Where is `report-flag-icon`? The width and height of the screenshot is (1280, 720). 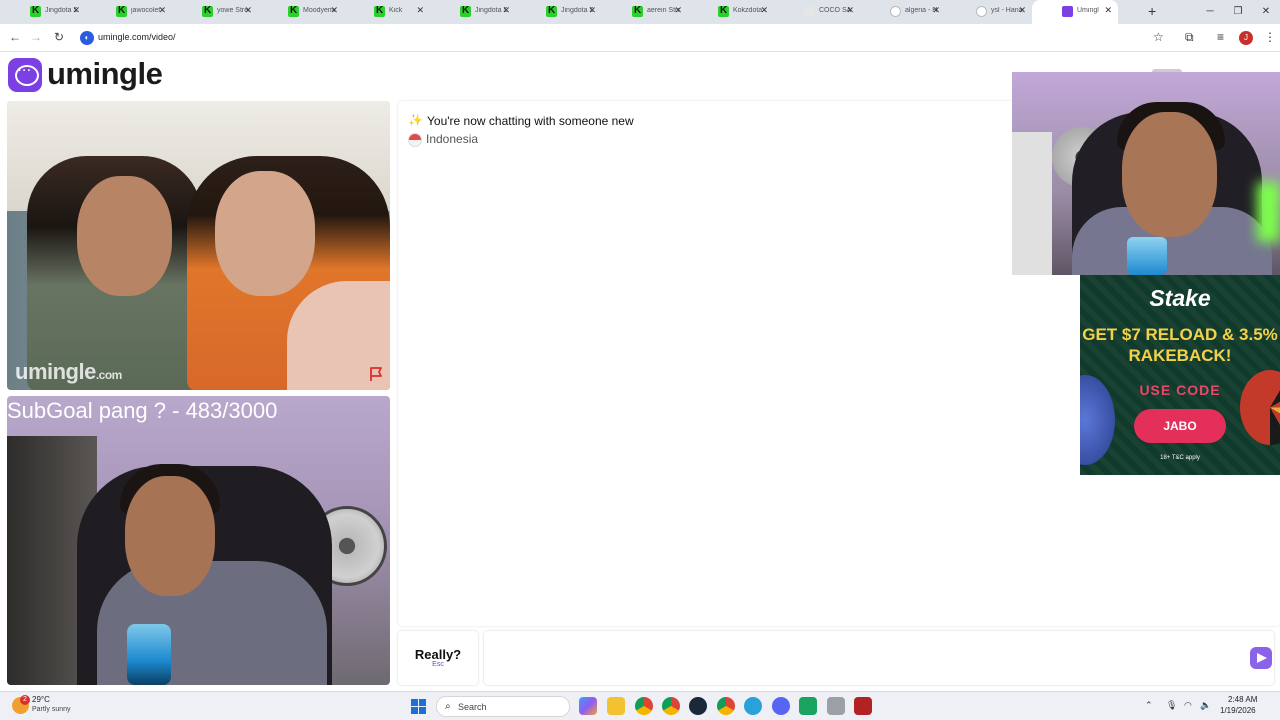
report-flag-icon is located at coordinates (376, 374).